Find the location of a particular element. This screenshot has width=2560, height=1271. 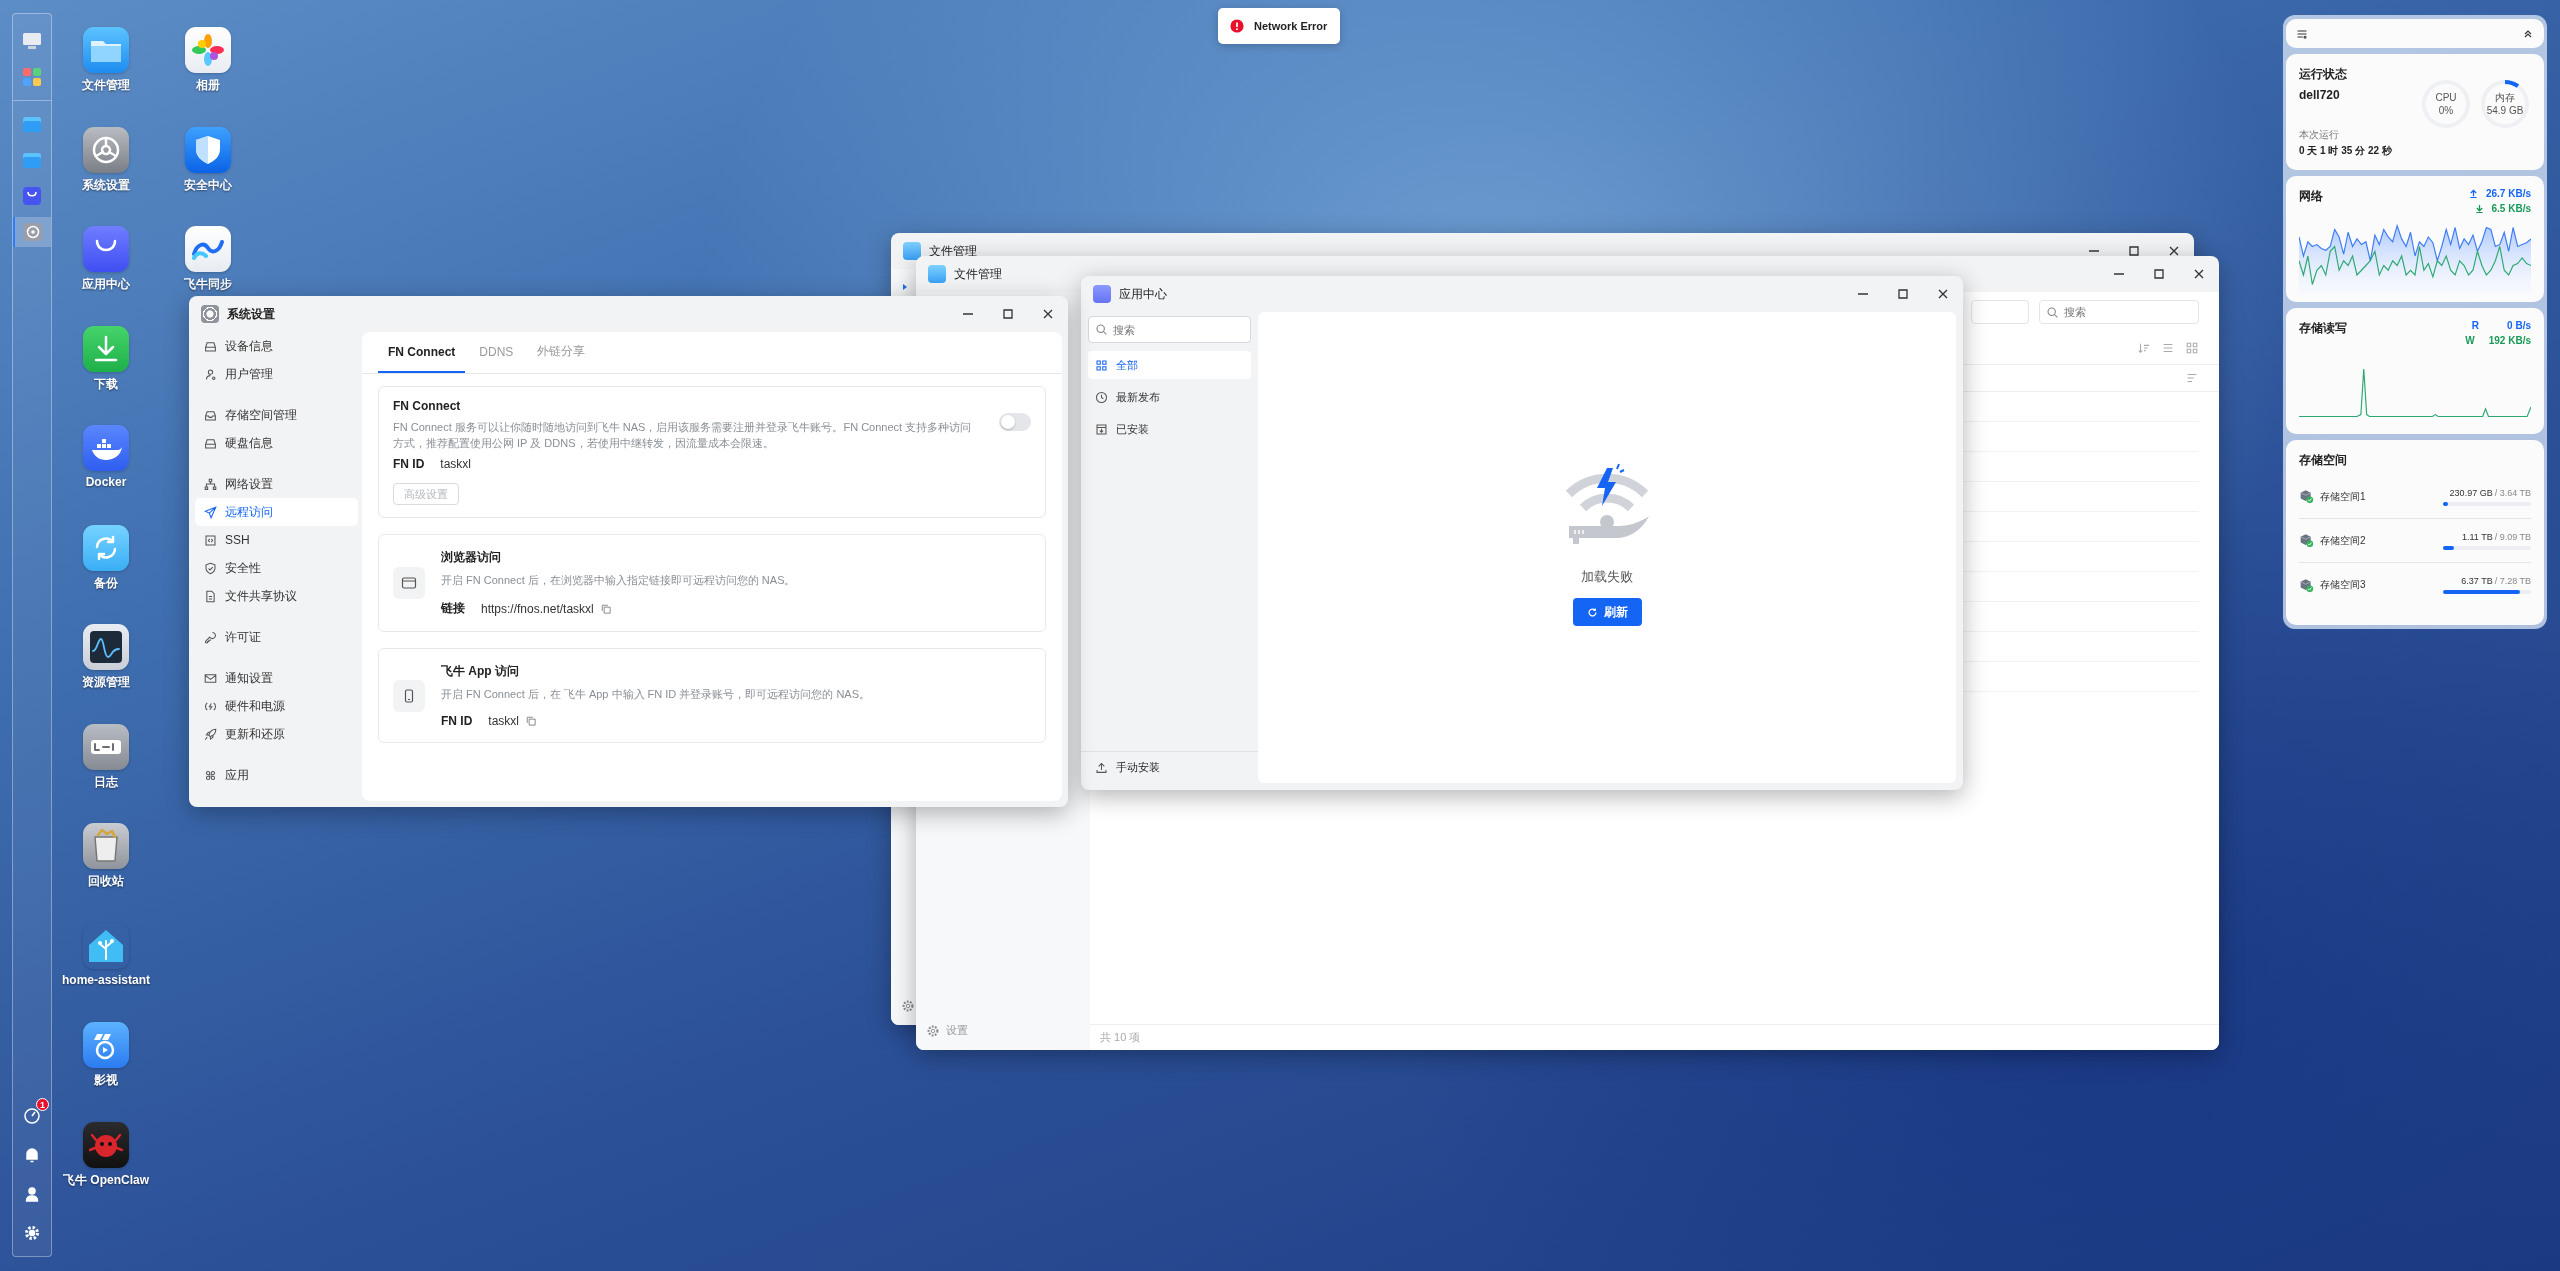

sidebar-item: 许可证 is located at coordinates (276, 637).